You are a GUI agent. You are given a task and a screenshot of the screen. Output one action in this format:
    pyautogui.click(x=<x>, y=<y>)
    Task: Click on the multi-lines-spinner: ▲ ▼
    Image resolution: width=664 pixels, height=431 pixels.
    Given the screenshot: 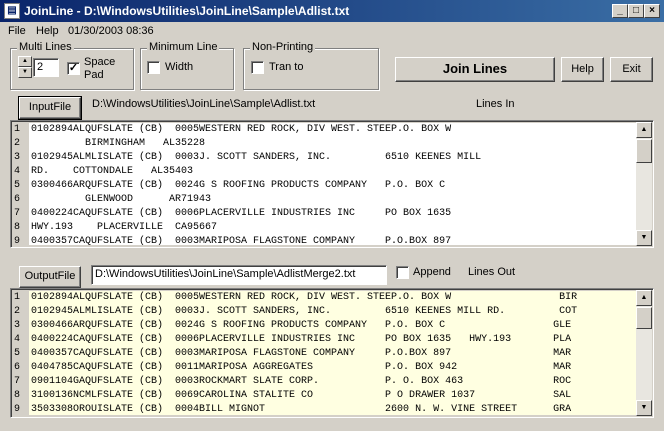 What is the action you would take?
    pyautogui.click(x=25, y=67)
    